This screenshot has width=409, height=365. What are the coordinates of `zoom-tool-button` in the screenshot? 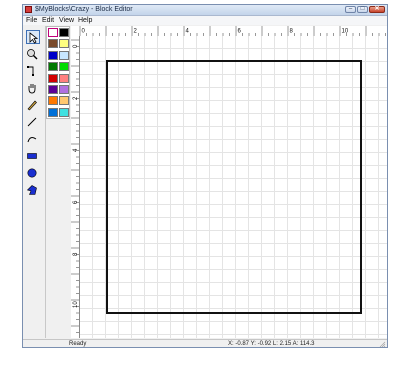 It's located at (33, 54).